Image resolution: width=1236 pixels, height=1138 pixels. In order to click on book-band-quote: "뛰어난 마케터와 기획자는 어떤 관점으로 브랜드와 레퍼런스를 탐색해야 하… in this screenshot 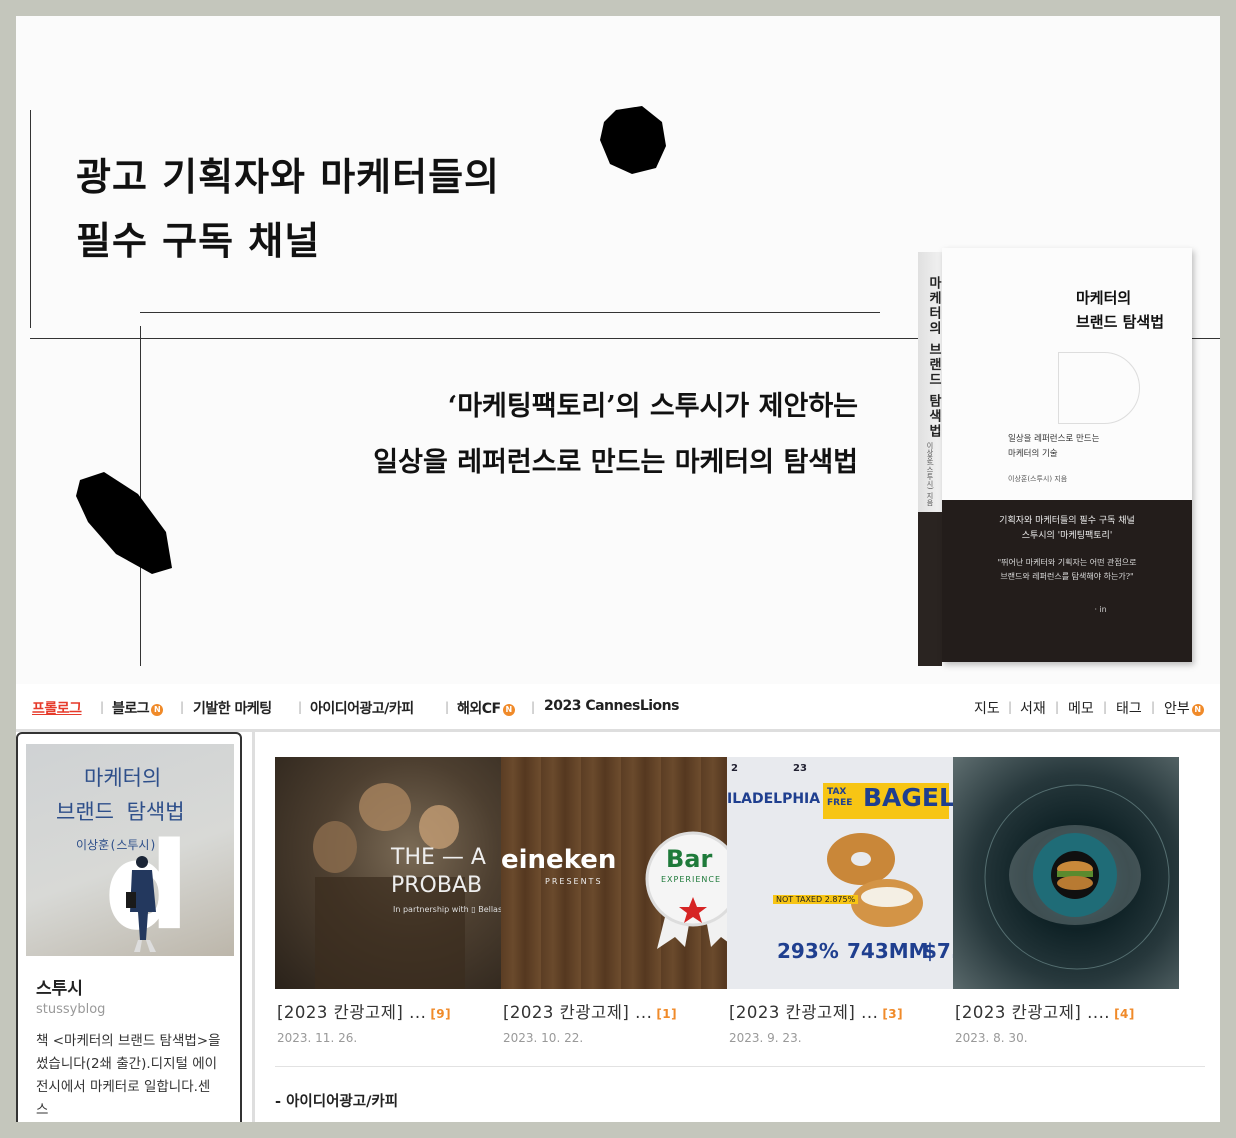, I will do `click(1067, 569)`.